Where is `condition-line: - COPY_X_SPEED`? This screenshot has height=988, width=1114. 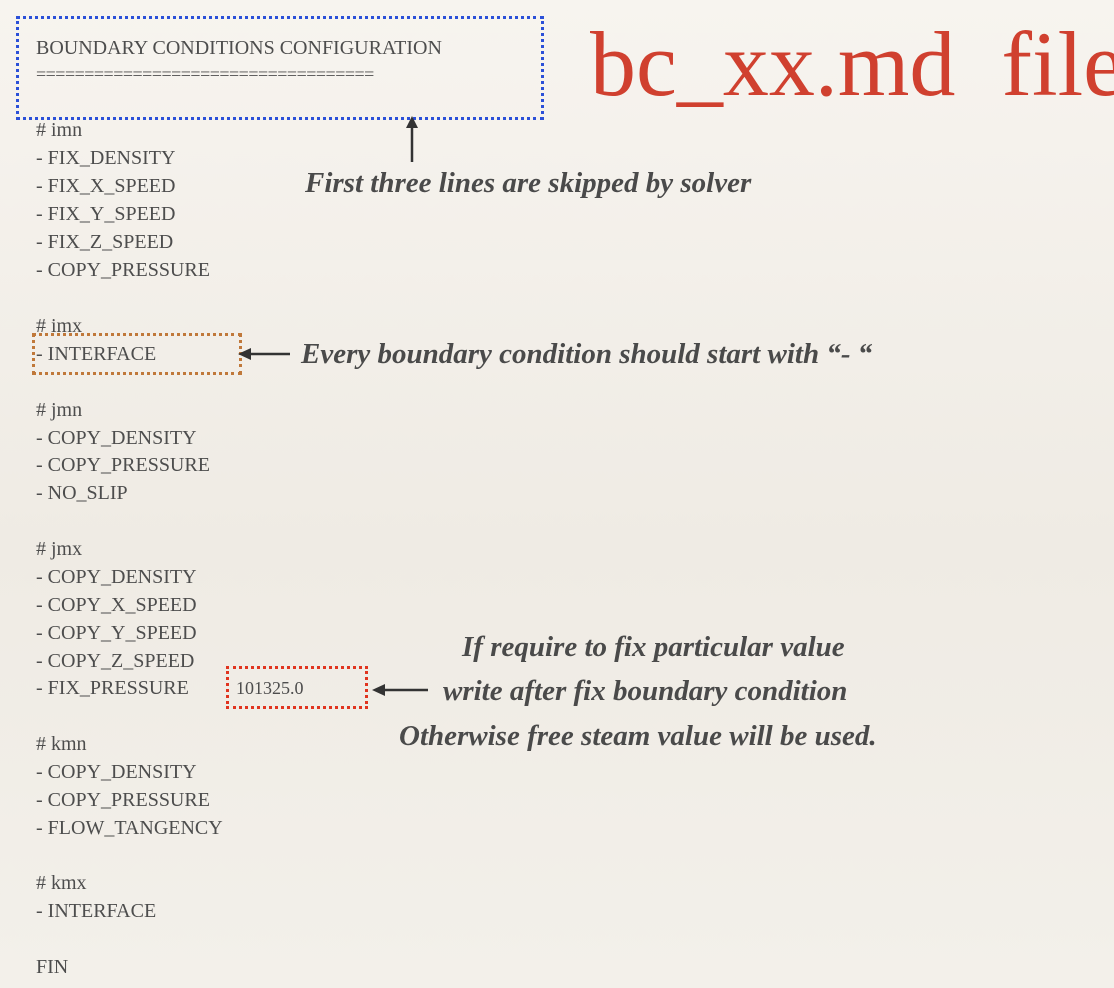 condition-line: - COPY_X_SPEED is located at coordinates (116, 605).